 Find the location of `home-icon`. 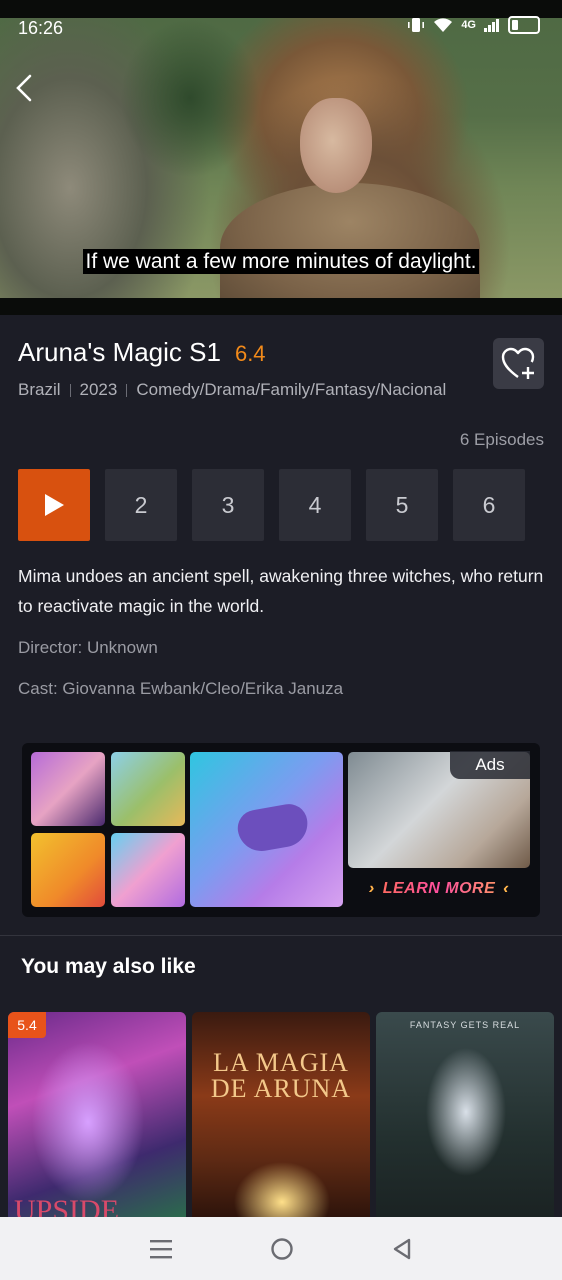

home-icon is located at coordinates (282, 1249).